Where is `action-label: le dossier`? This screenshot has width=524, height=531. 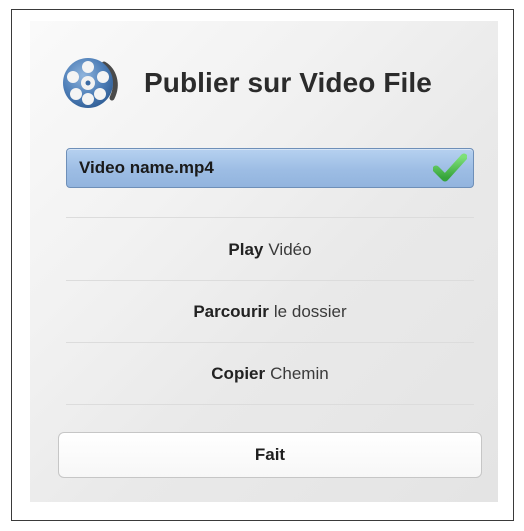 action-label: le dossier is located at coordinates (310, 311).